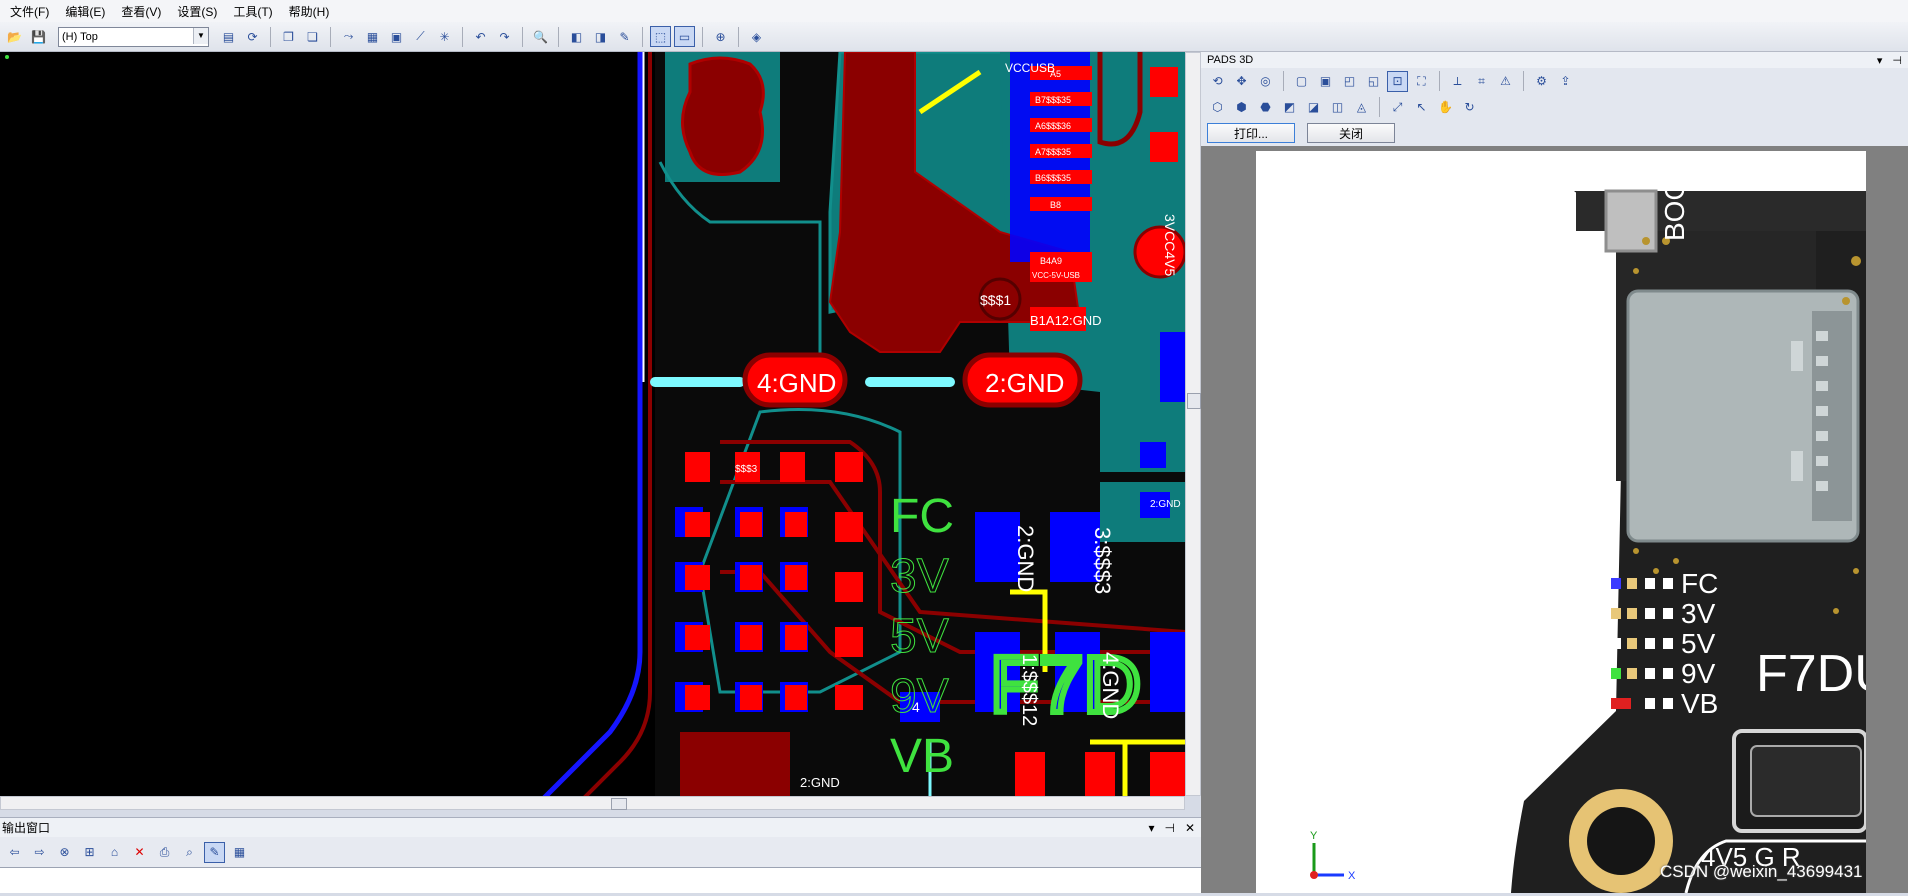 Image resolution: width=1908 pixels, height=896 pixels. What do you see at coordinates (14, 852) in the screenshot?
I see `arrow-left-icon: ⇦` at bounding box center [14, 852].